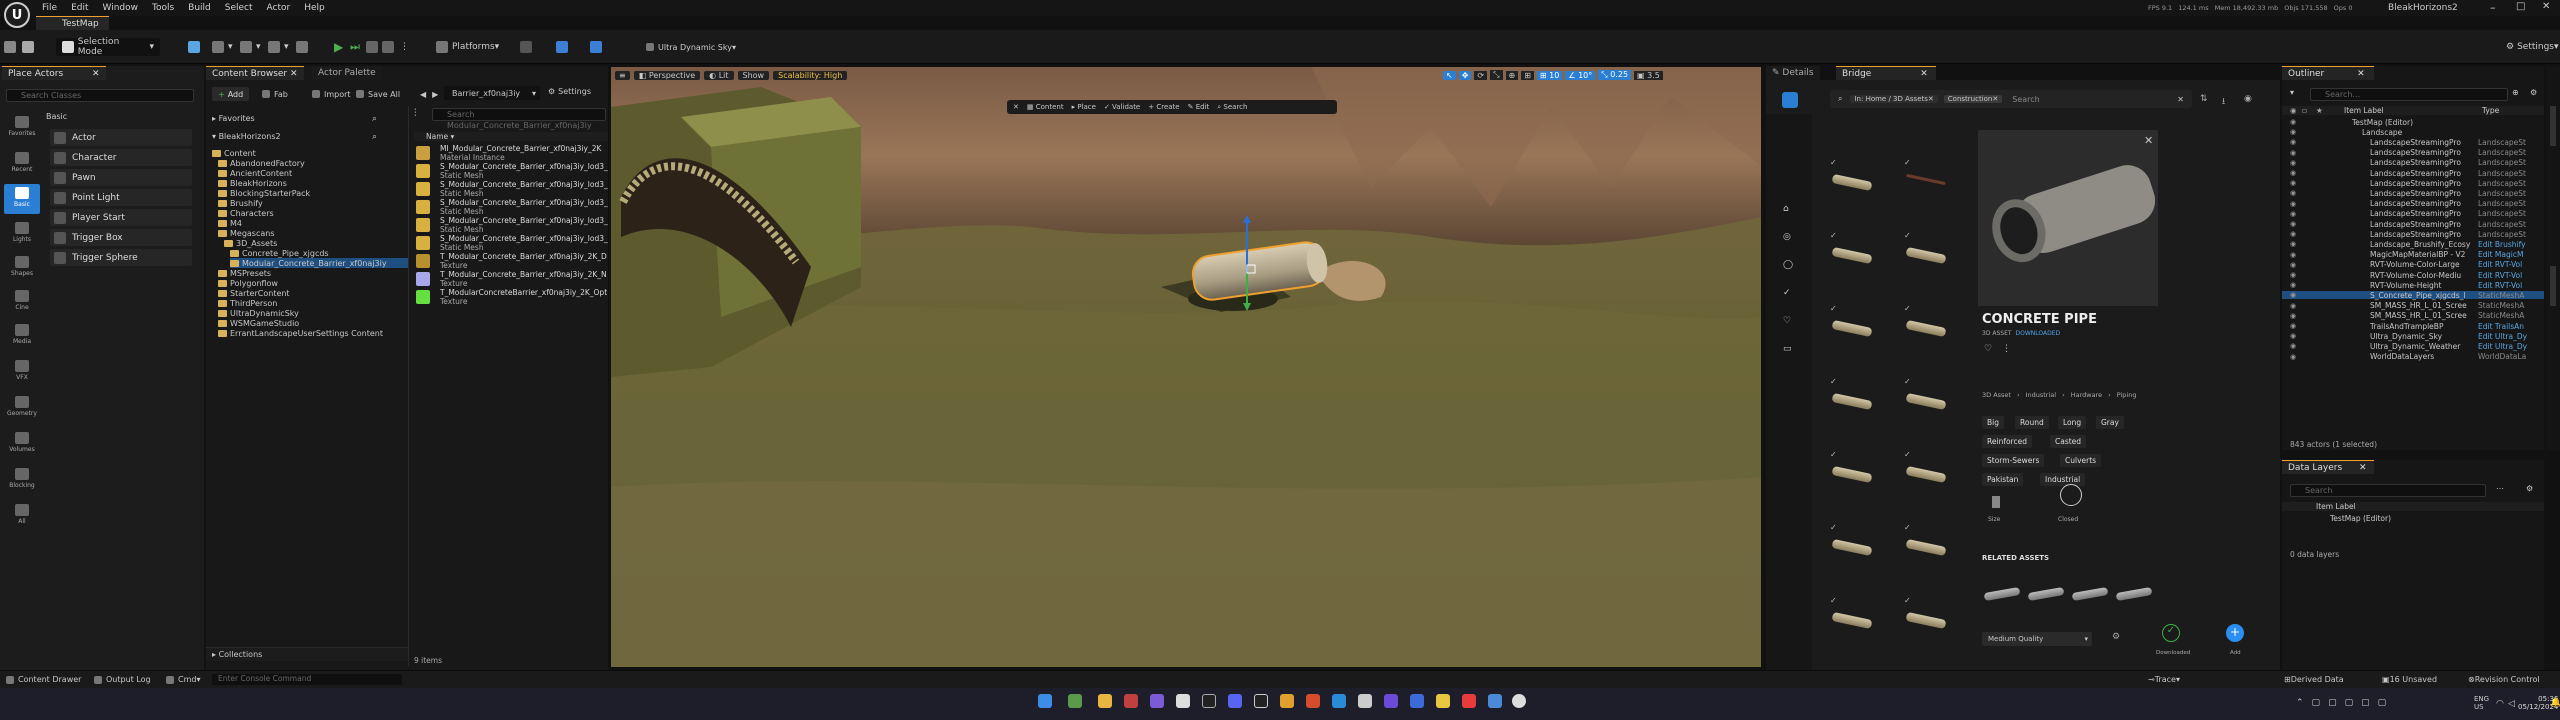  What do you see at coordinates (1988, 349) in the screenshot?
I see `favorite-icon: ♡` at bounding box center [1988, 349].